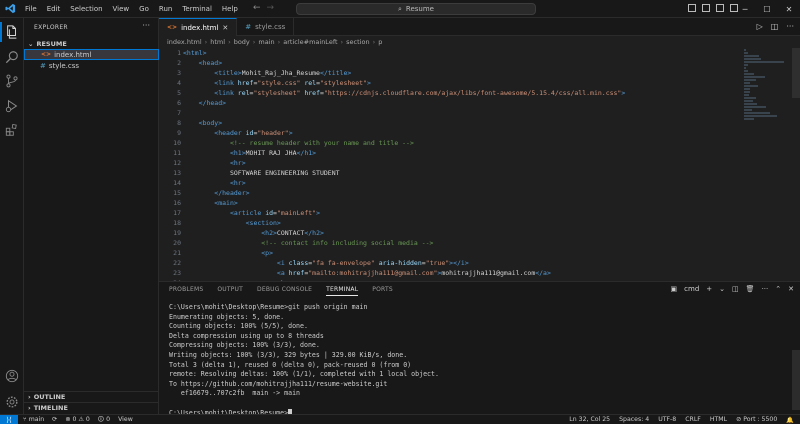 This screenshot has width=800, height=424. What do you see at coordinates (91, 54) in the screenshot?
I see `file-item-index-html: <> index.html` at bounding box center [91, 54].